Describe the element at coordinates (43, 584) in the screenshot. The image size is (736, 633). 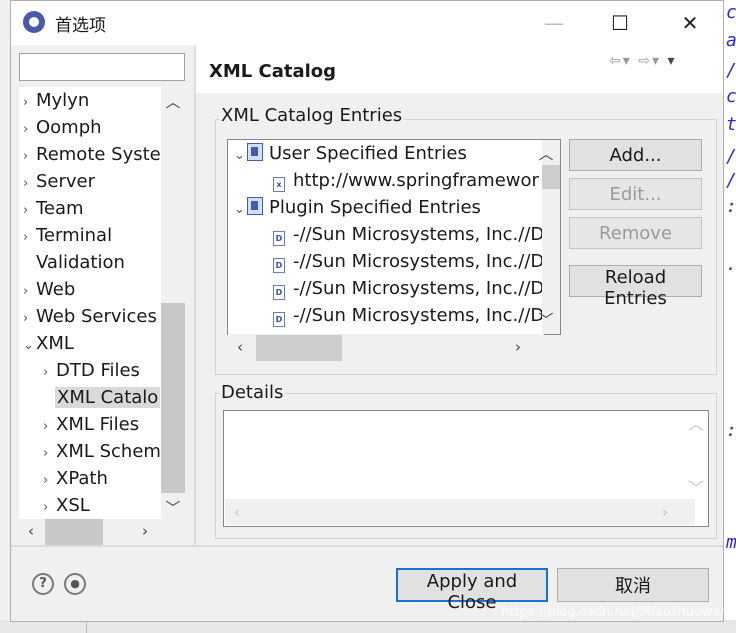
I see `help-icon: ?` at that location.